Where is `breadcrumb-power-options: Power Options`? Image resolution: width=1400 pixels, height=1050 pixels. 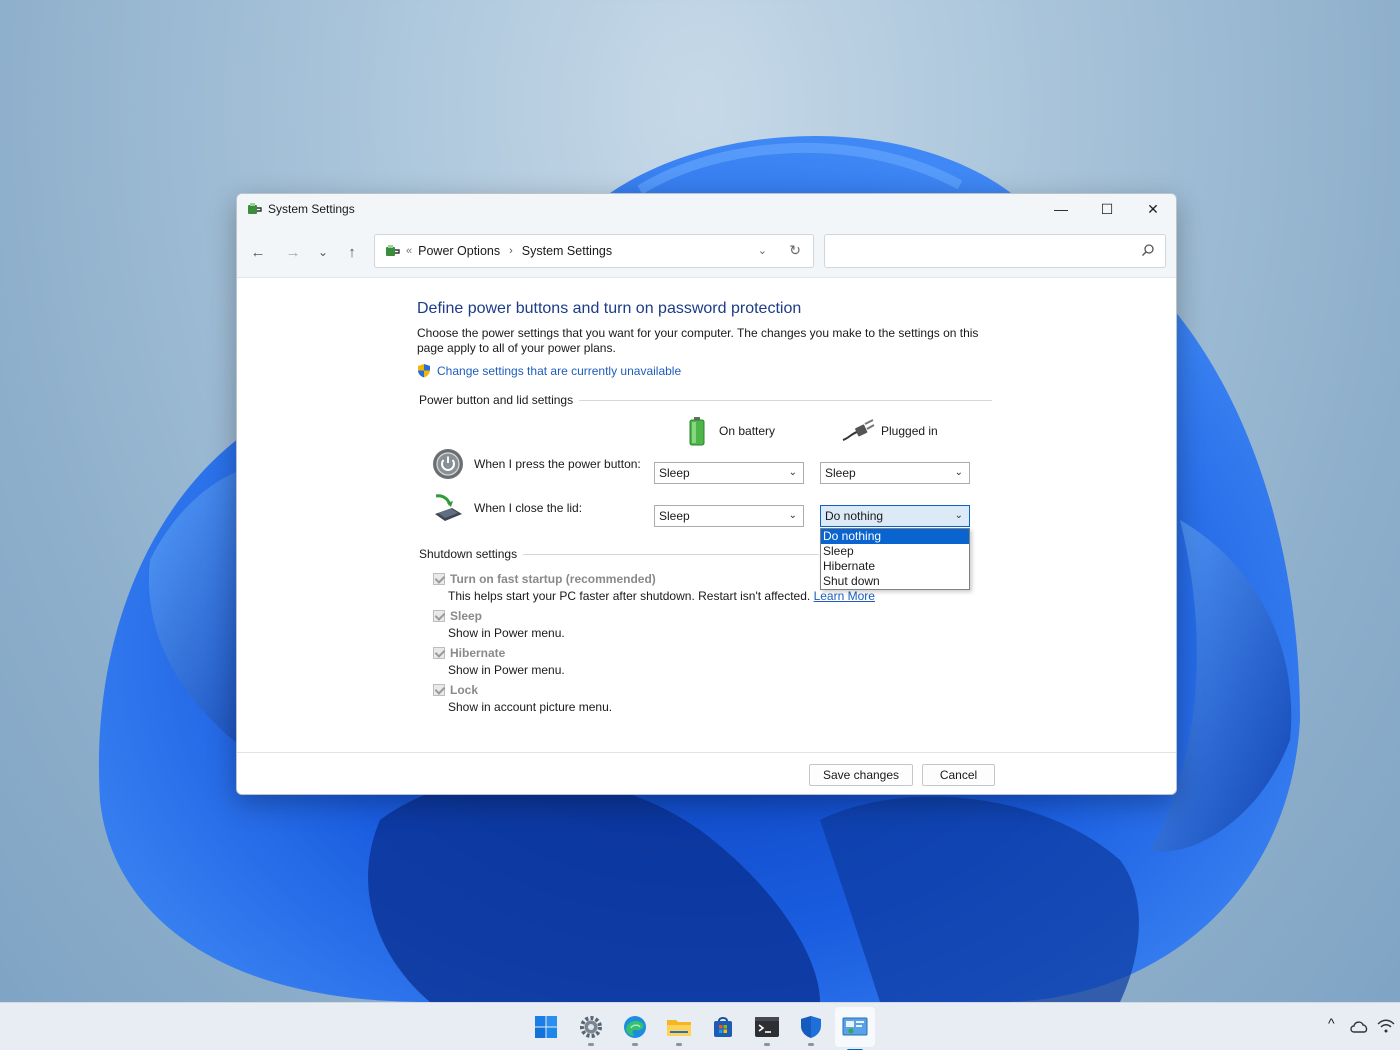 breadcrumb-power-options: Power Options is located at coordinates (459, 251).